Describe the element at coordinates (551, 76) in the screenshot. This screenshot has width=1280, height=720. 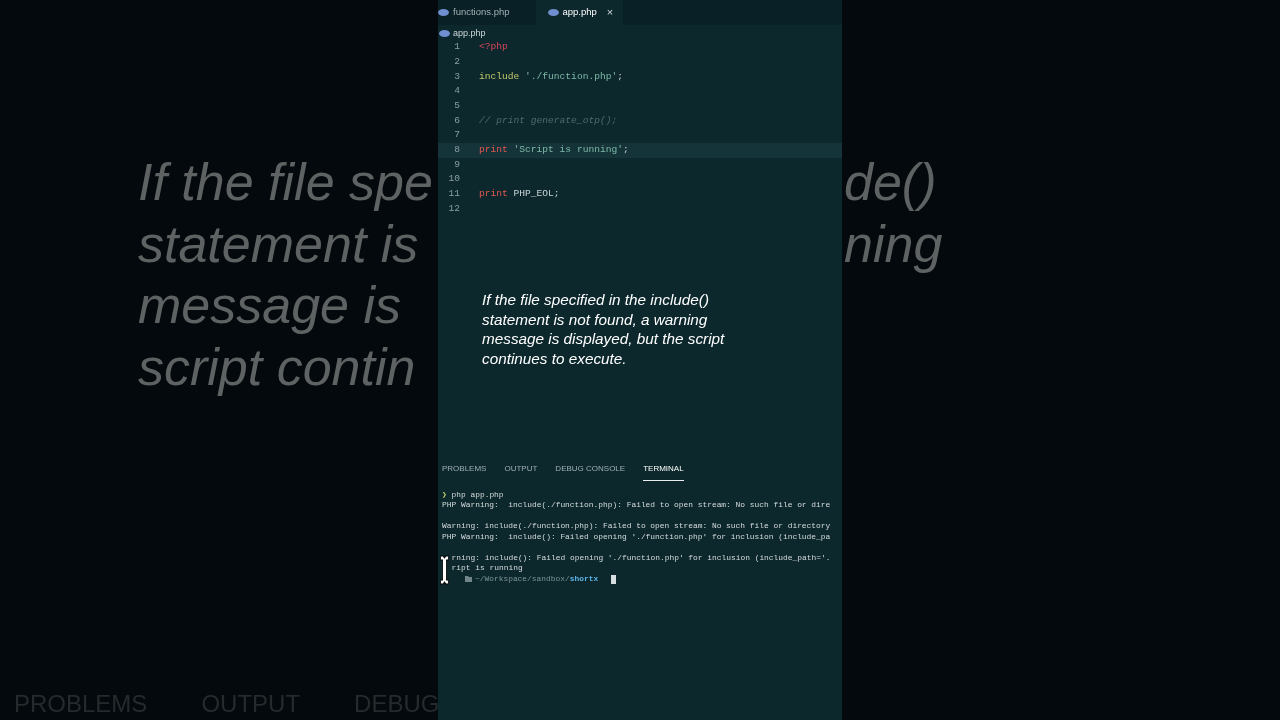
I see `code-line: include './function.php';` at that location.